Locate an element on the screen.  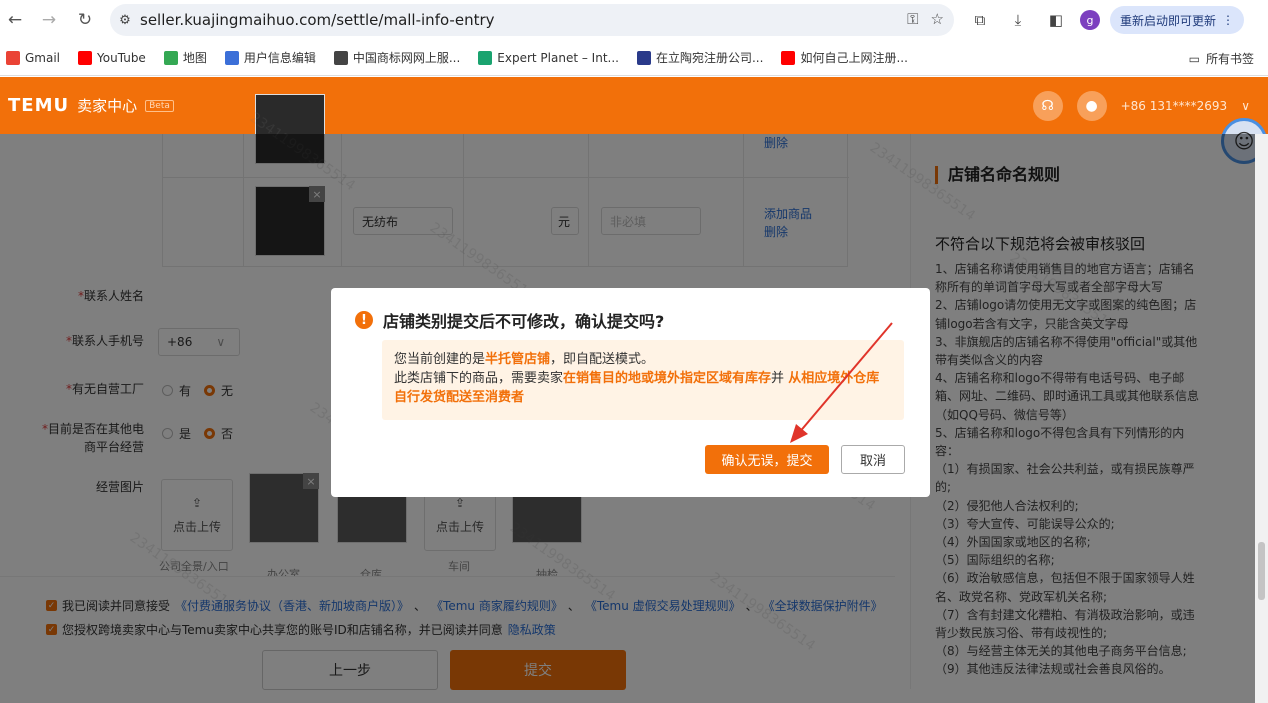
annotation-arrow is located at coordinates (841, 382).